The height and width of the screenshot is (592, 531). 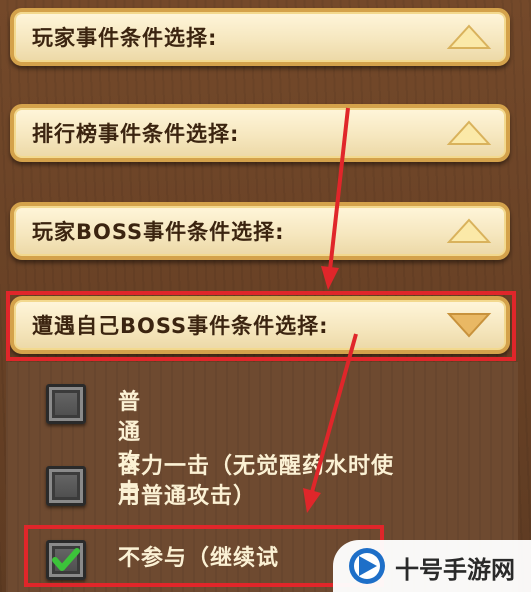 What do you see at coordinates (367, 566) in the screenshot?
I see `logo-icon` at bounding box center [367, 566].